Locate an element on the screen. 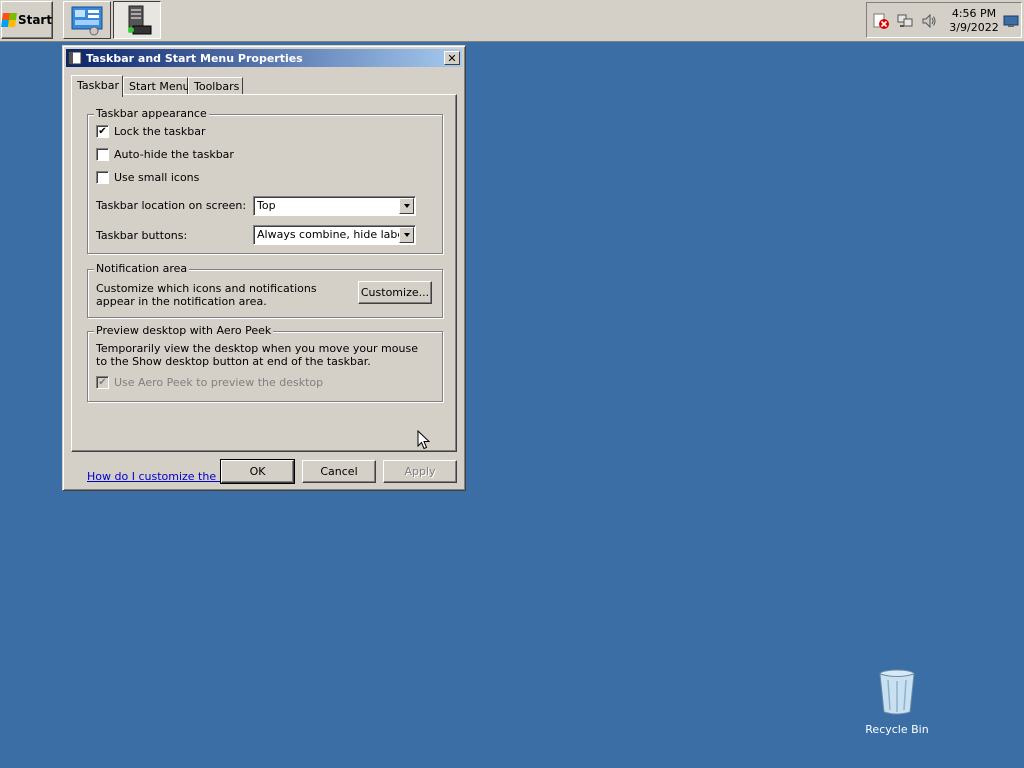 The width and height of the screenshot is (1024, 768). close-icon: ✕ is located at coordinates (452, 58).